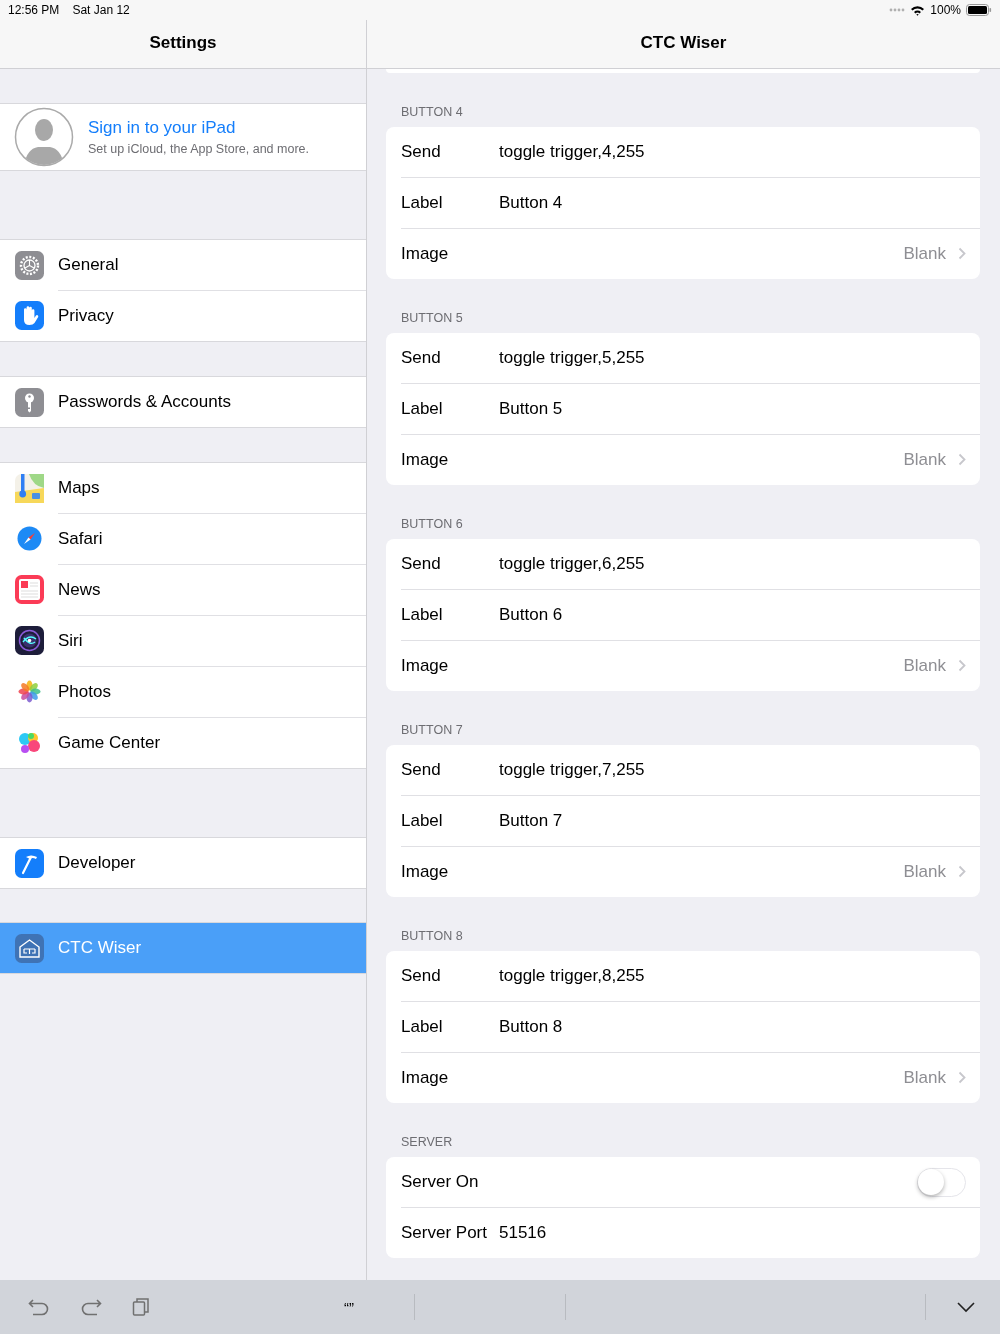  Describe the element at coordinates (572, 564) in the screenshot. I see `text-field: toggle trigger,6,255` at that location.